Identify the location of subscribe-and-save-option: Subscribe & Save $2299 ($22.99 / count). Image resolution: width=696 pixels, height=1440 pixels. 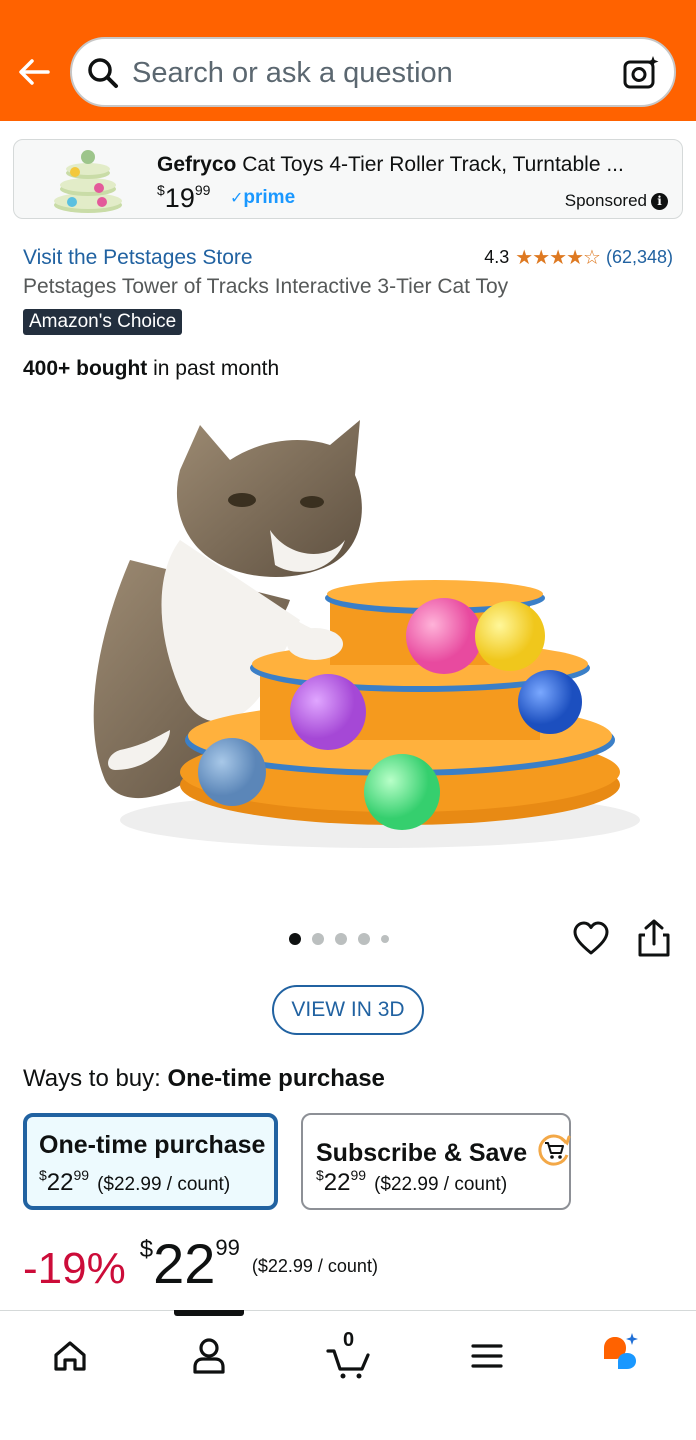
(436, 1161).